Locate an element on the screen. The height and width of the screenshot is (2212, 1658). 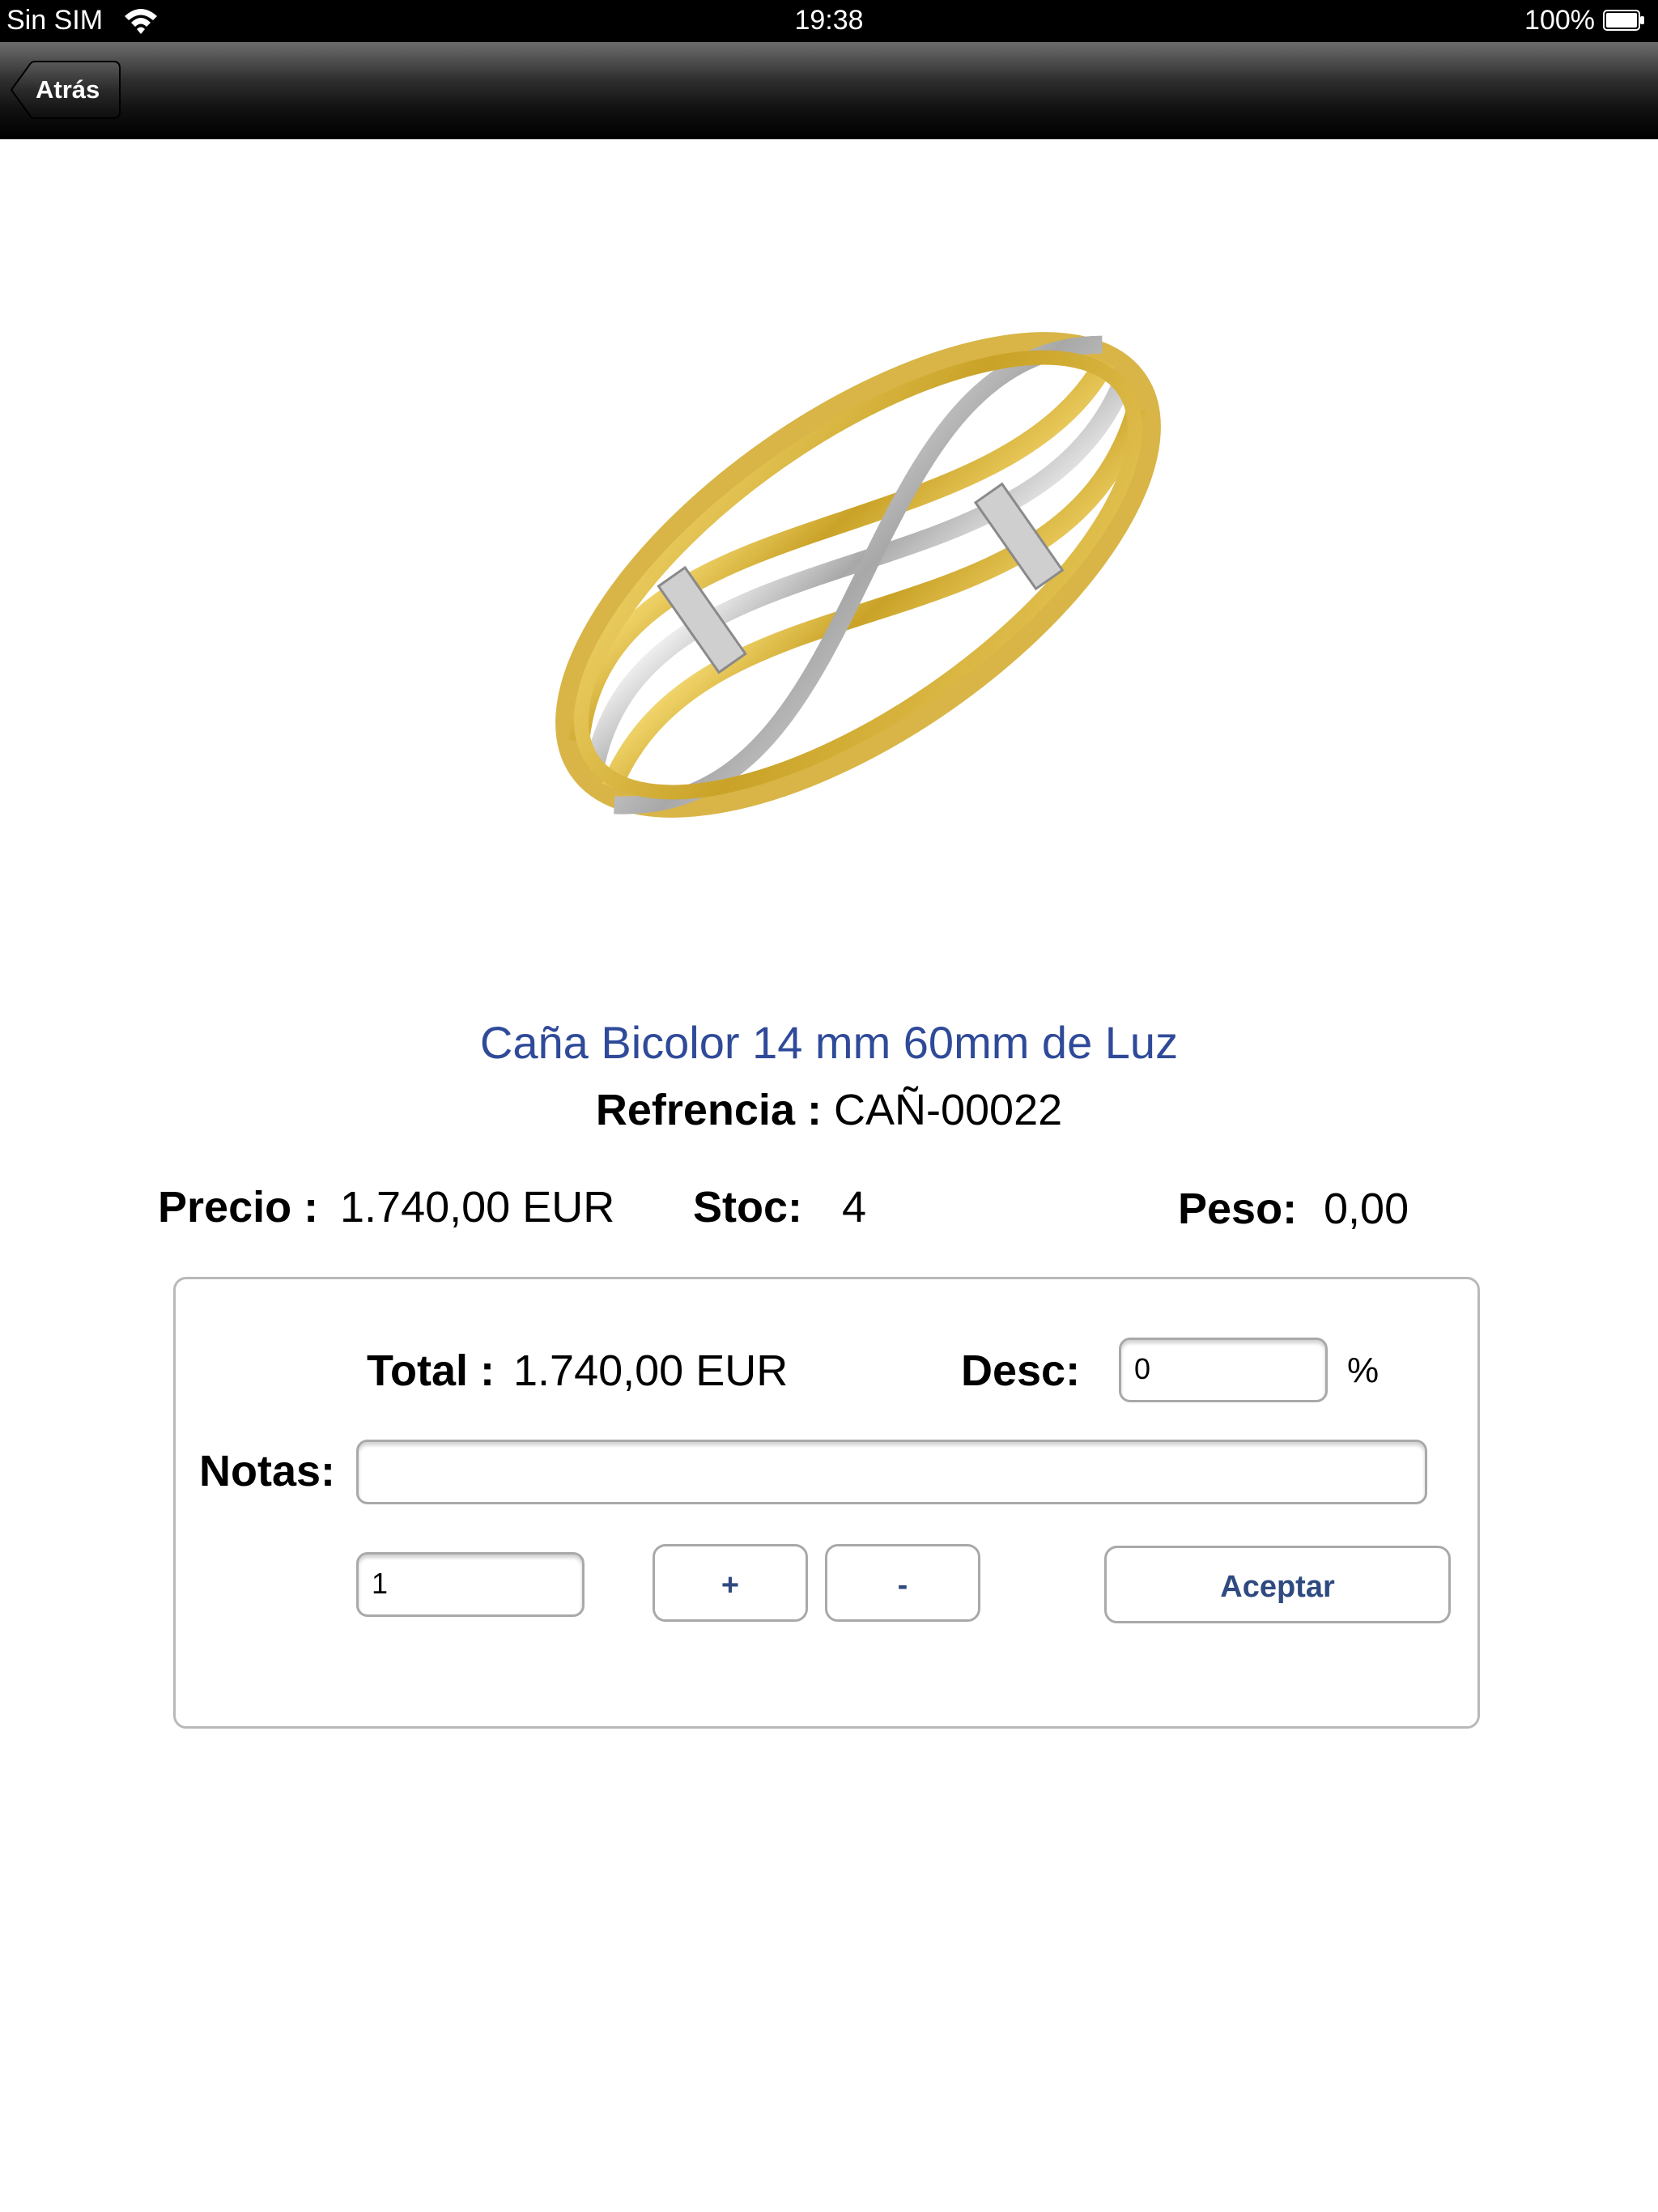
battery-icon is located at coordinates (1623, 21).